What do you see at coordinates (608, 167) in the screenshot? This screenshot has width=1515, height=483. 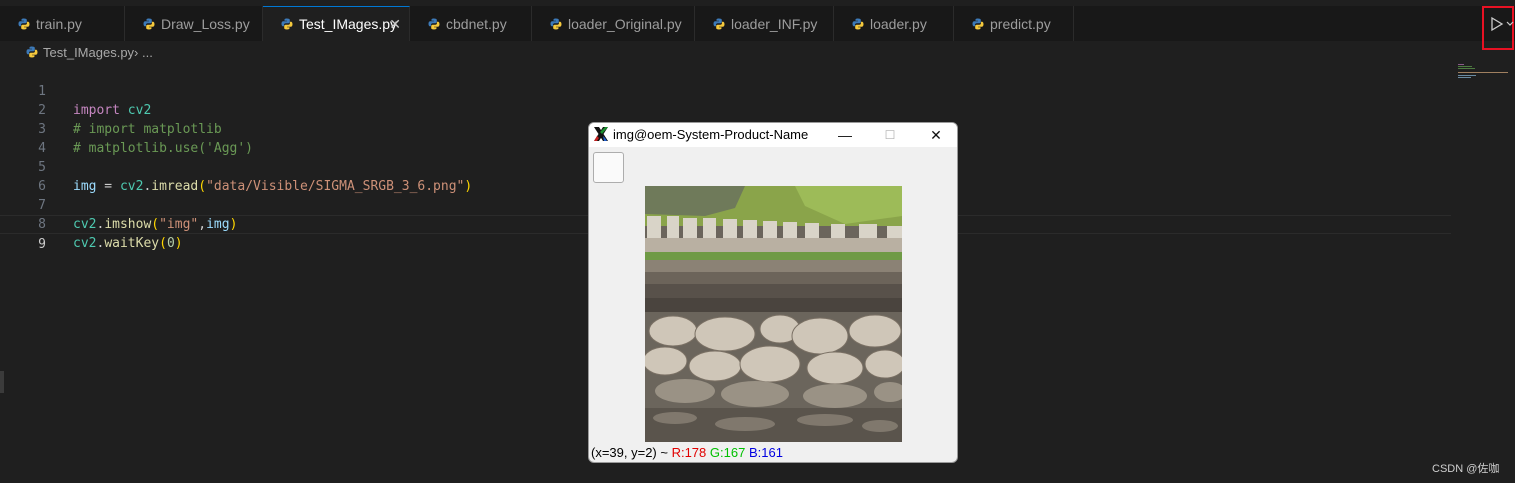 I see `toolbar-button` at bounding box center [608, 167].